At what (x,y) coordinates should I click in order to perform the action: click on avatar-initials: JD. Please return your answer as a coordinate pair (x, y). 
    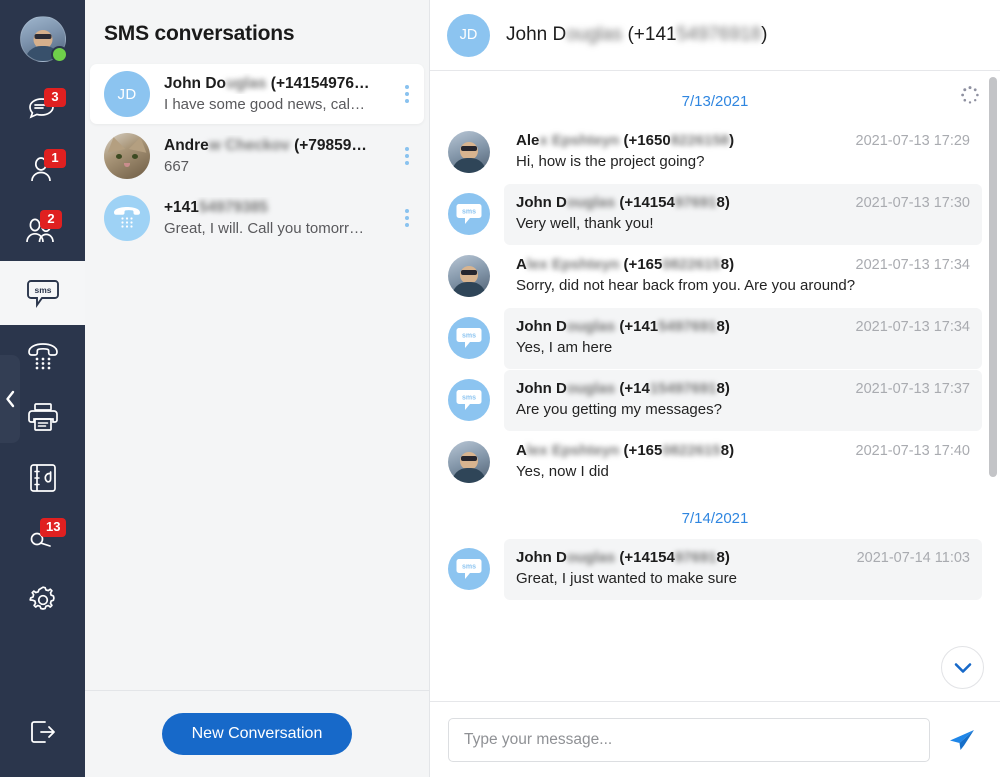
    Looking at the image, I should click on (468, 35).